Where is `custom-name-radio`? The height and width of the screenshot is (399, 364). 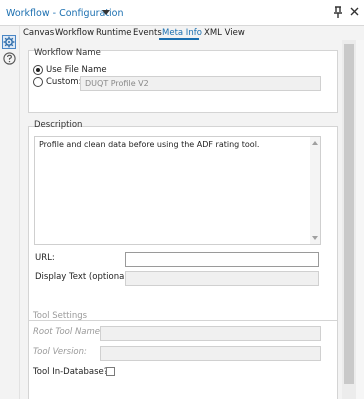
custom-name-radio is located at coordinates (38, 82).